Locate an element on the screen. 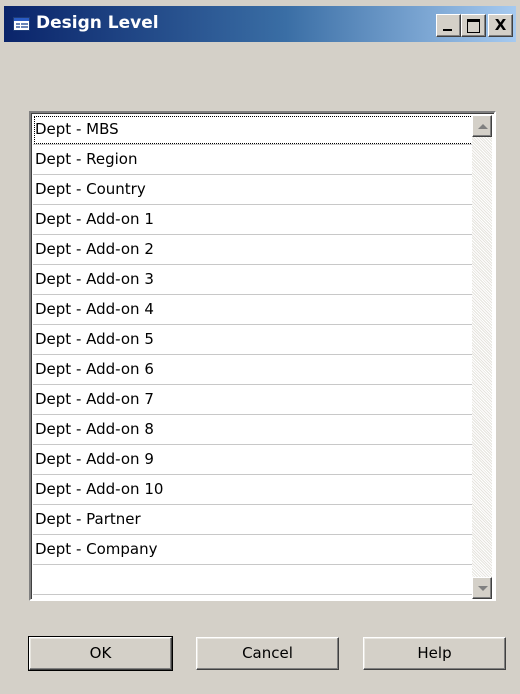  list-item: Dept - Add-on 5 is located at coordinates (254, 340).